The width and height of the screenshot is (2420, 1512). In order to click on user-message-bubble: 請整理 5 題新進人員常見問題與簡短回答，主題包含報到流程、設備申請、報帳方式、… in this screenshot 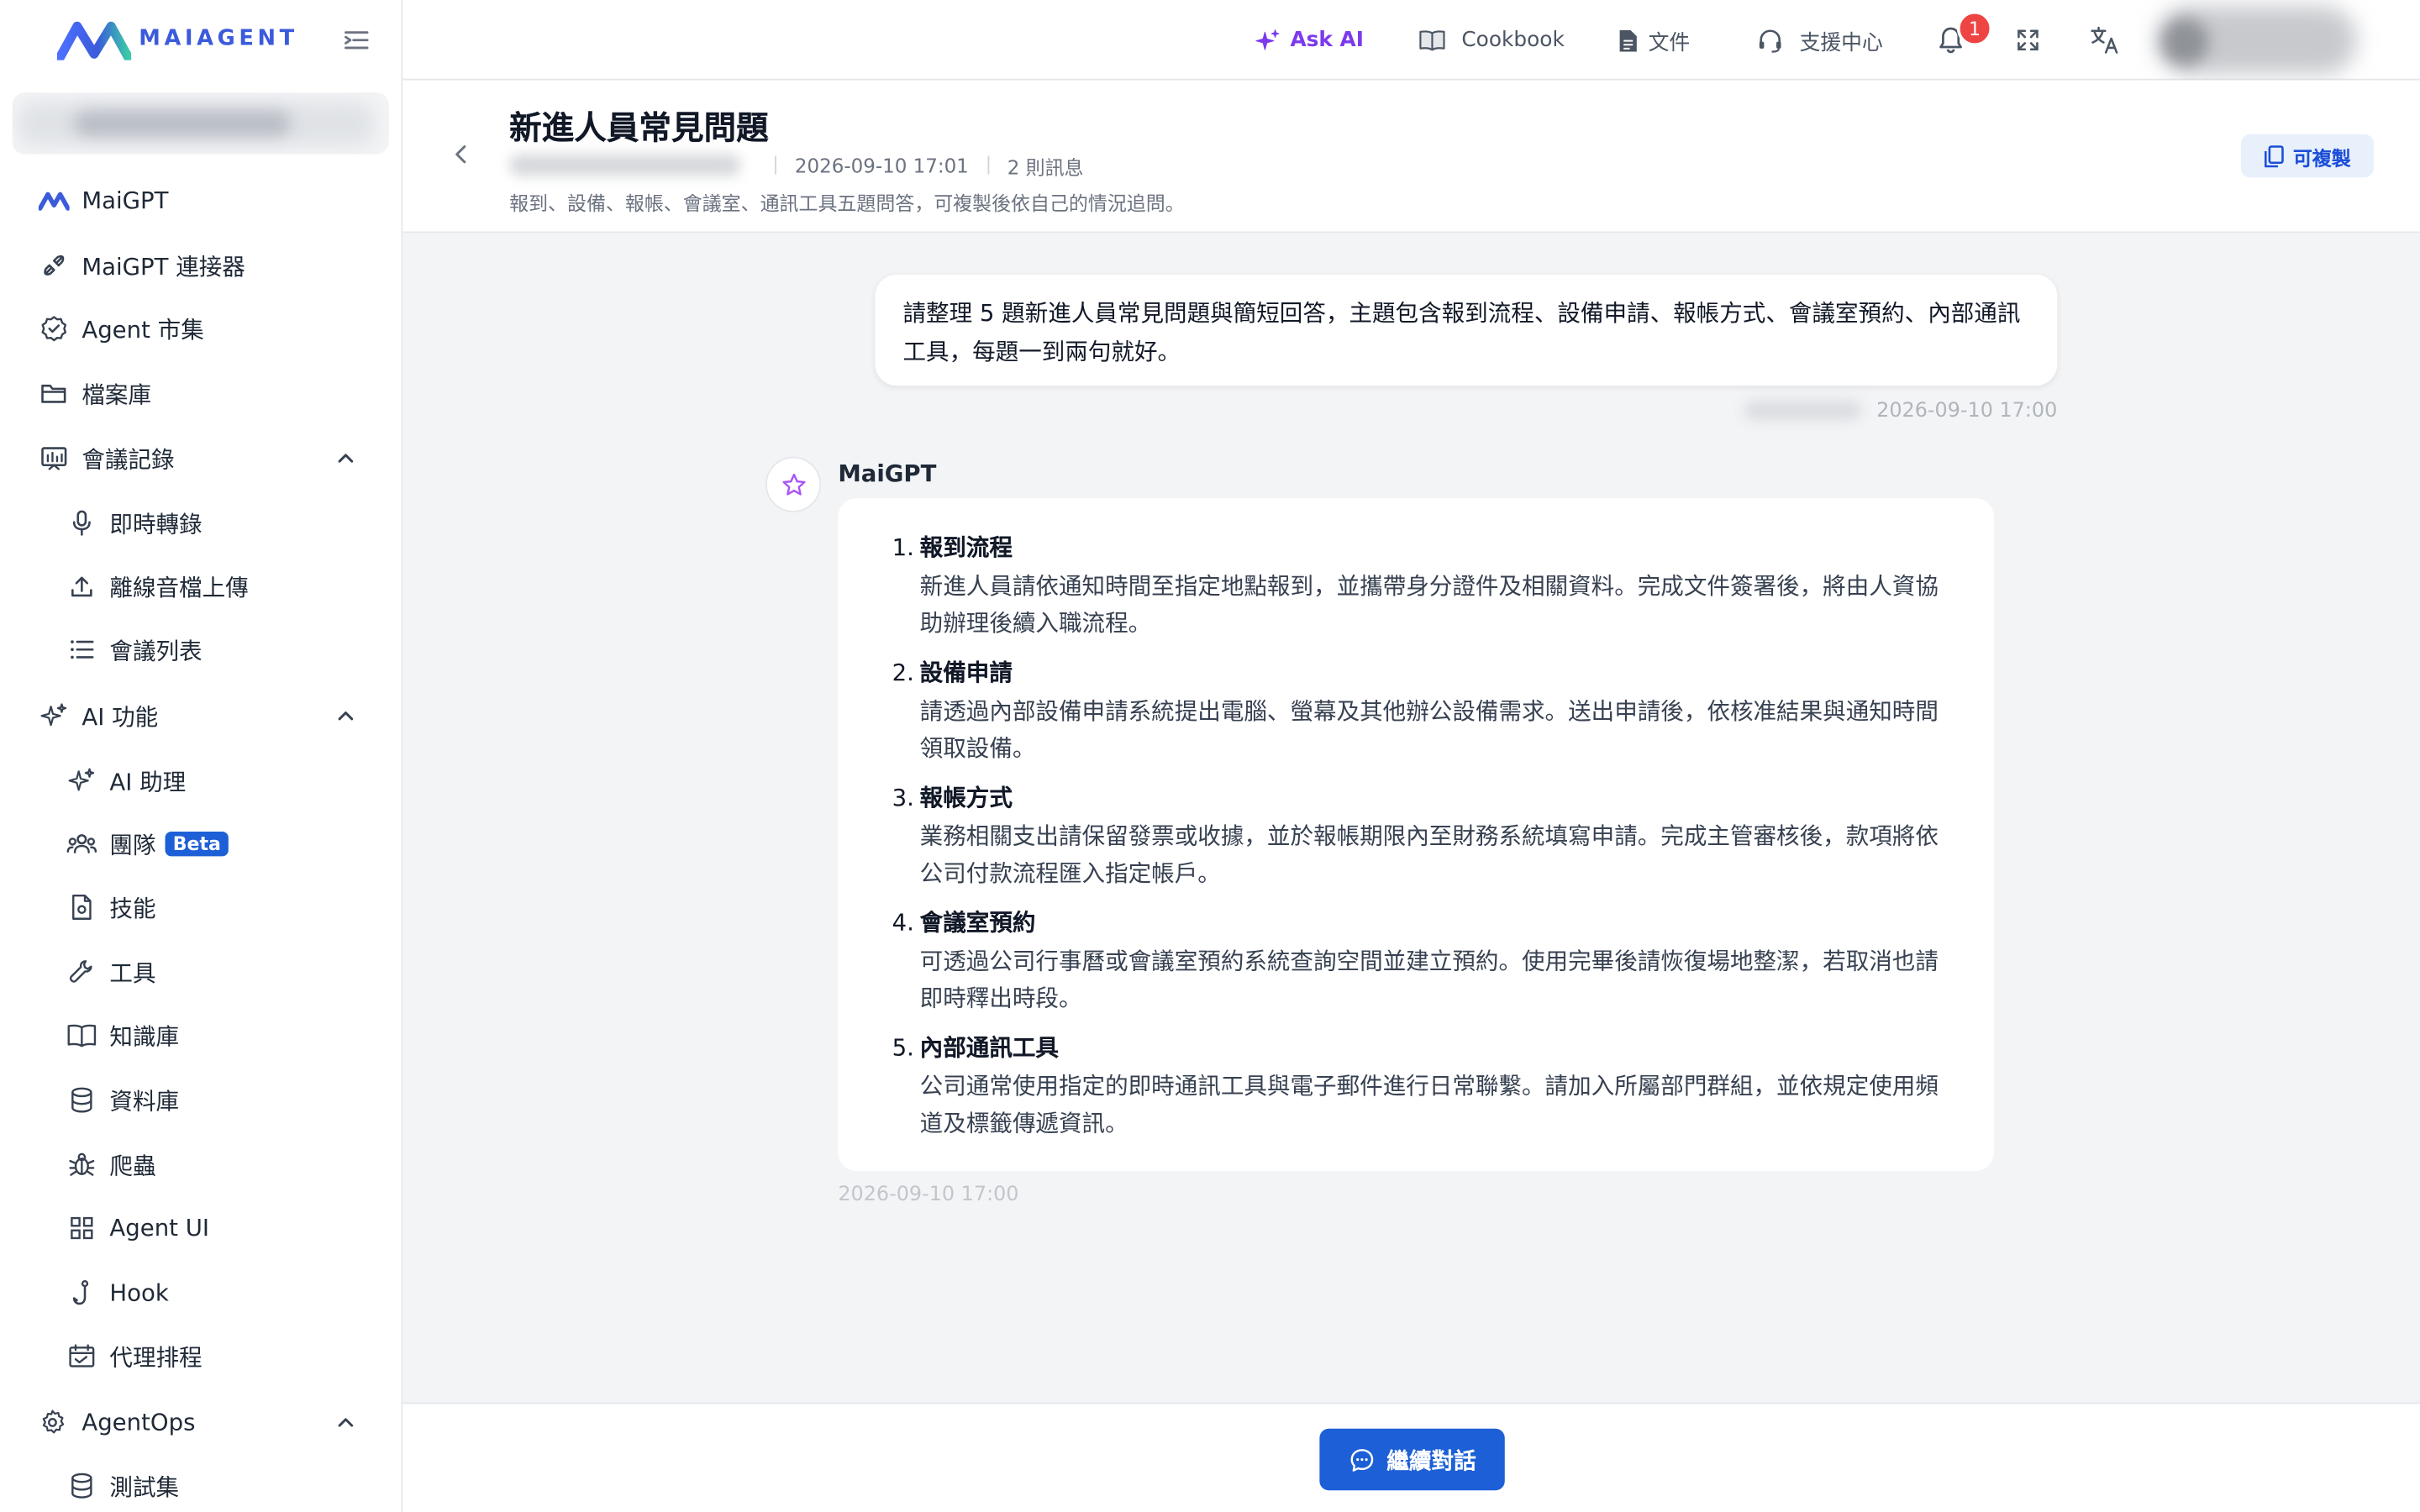, I will do `click(1467, 330)`.